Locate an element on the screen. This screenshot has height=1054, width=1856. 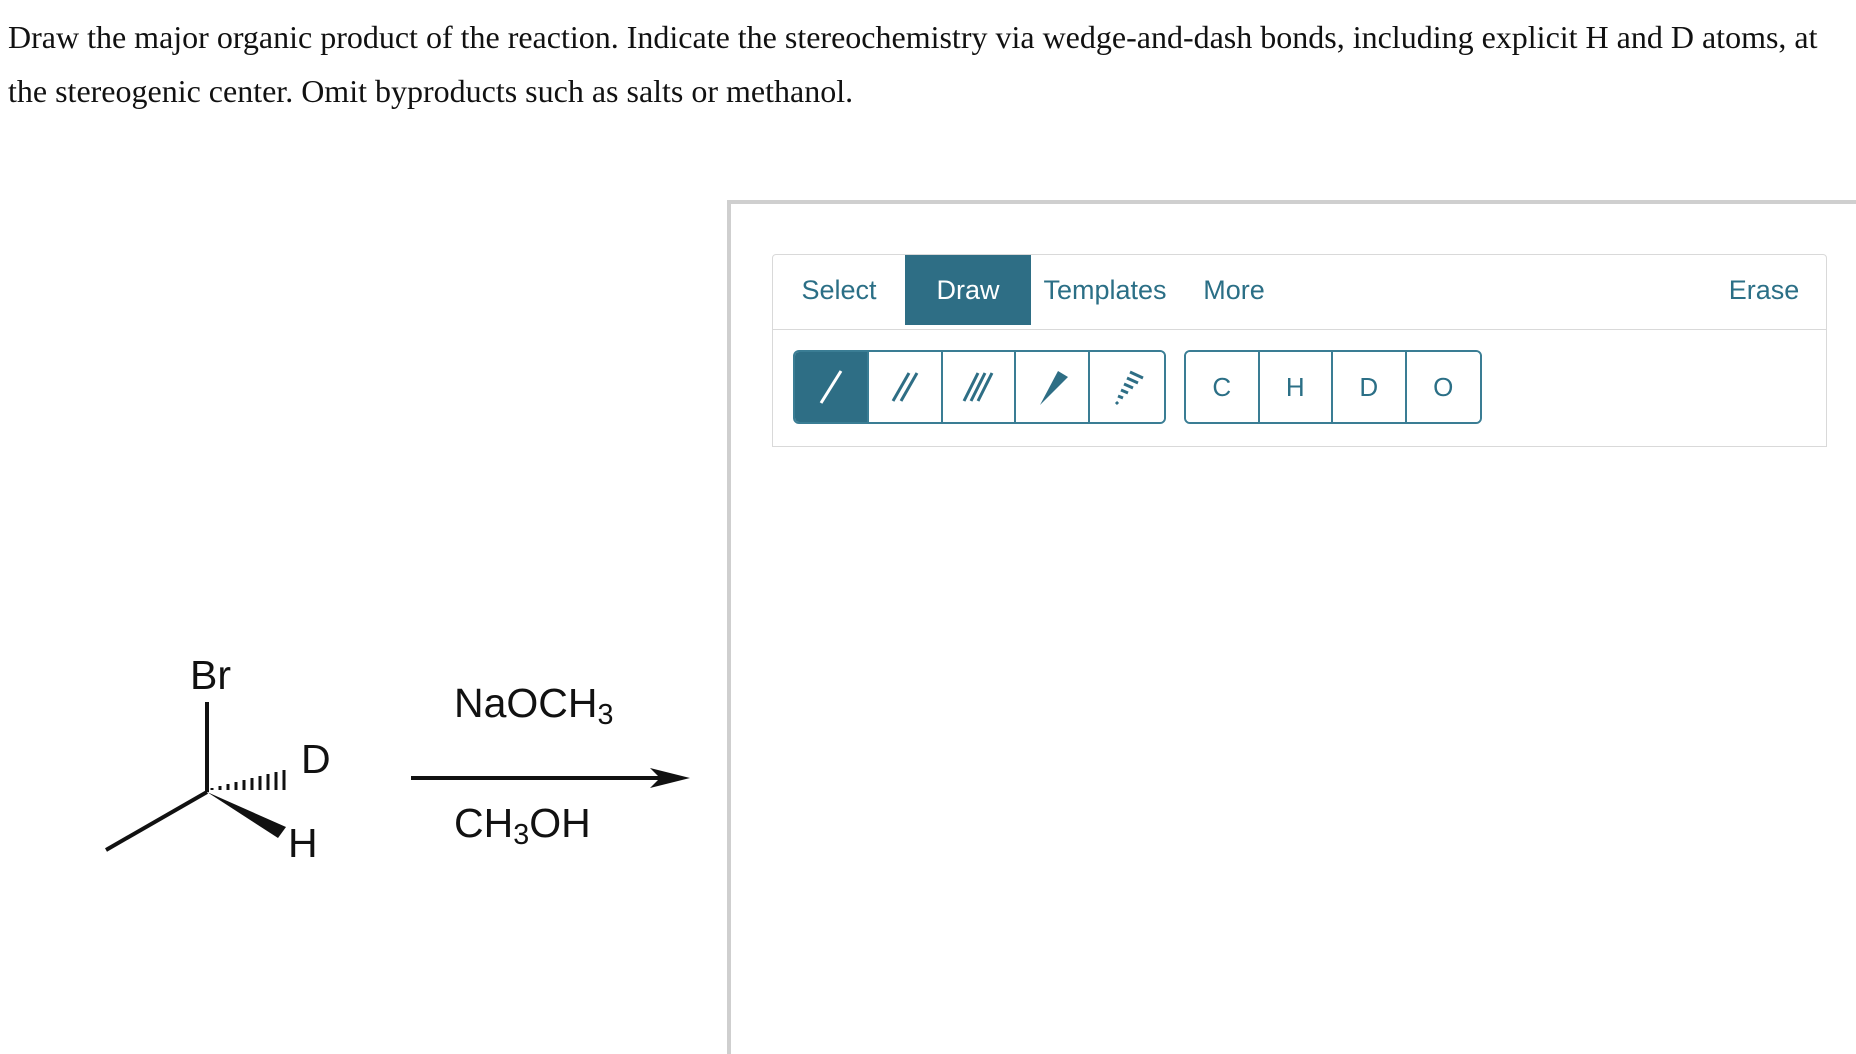
reaction-scheme: Br D H NaOCH3 CH3OH is located at coordinates (360, 790).